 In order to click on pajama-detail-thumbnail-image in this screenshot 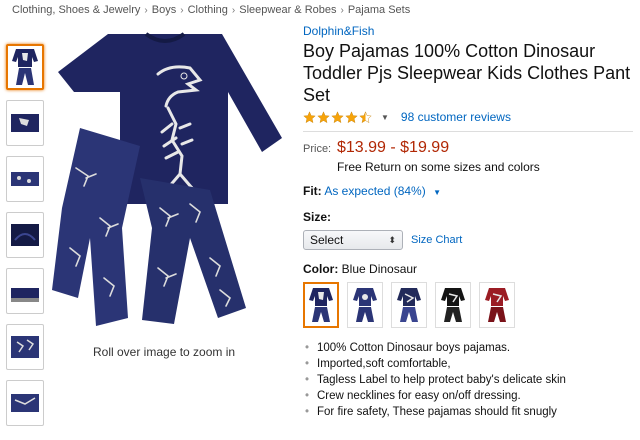, I will do `click(25, 123)`.